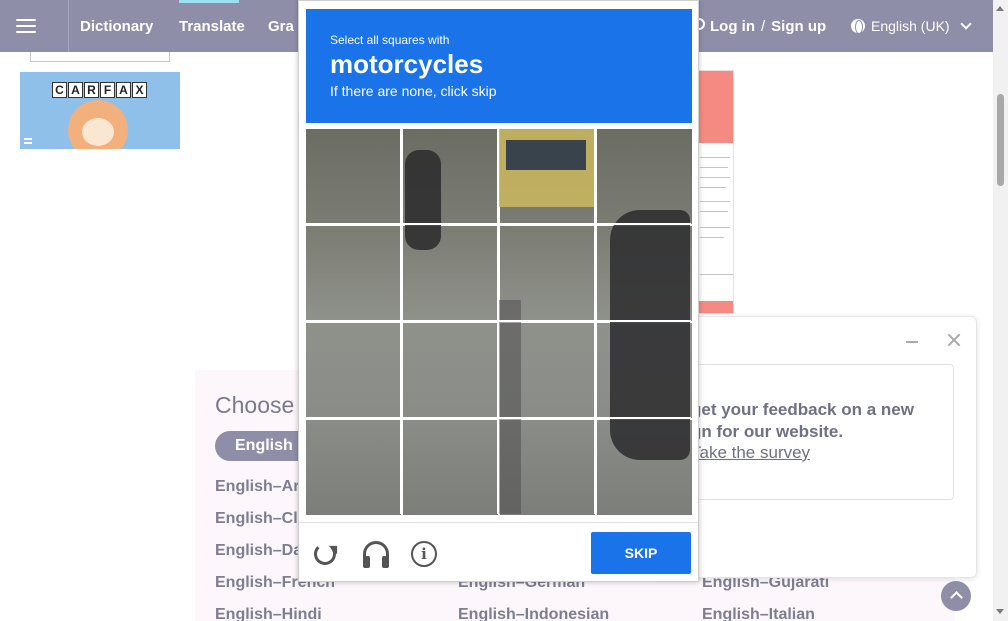  What do you see at coordinates (390, 40) in the screenshot?
I see `captcha-instruction: Select all squares with` at bounding box center [390, 40].